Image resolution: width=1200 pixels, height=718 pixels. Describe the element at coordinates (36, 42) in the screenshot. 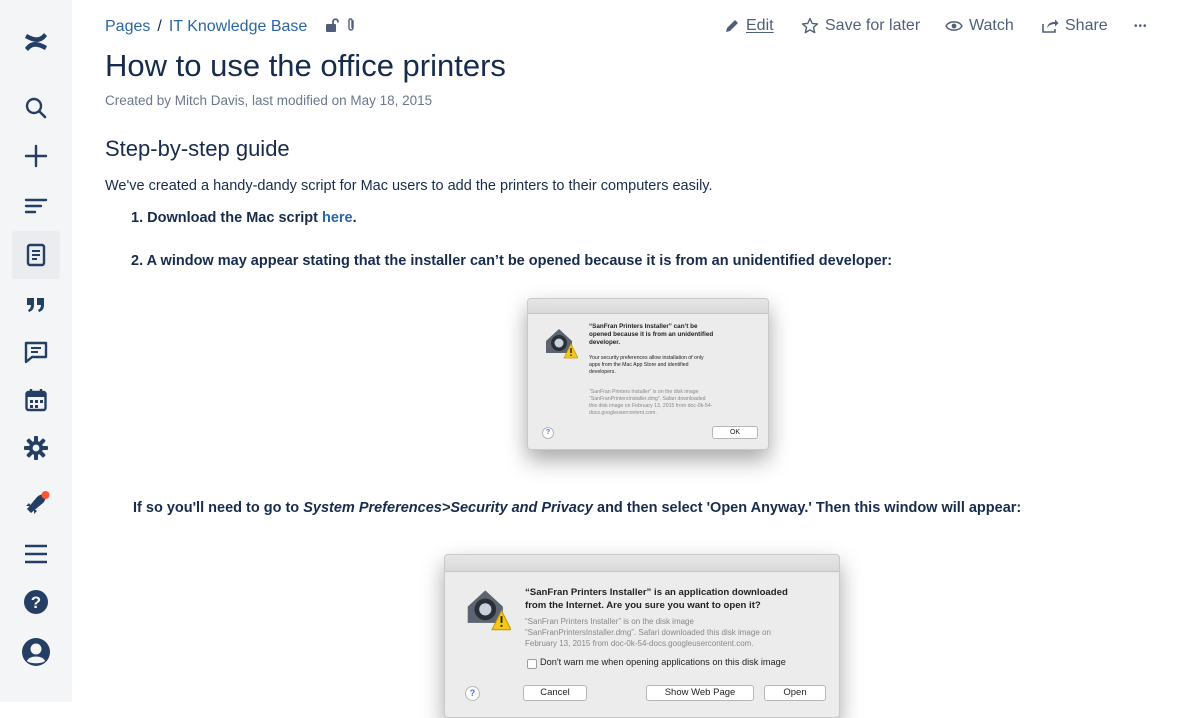

I see `confluence-logo-icon` at that location.